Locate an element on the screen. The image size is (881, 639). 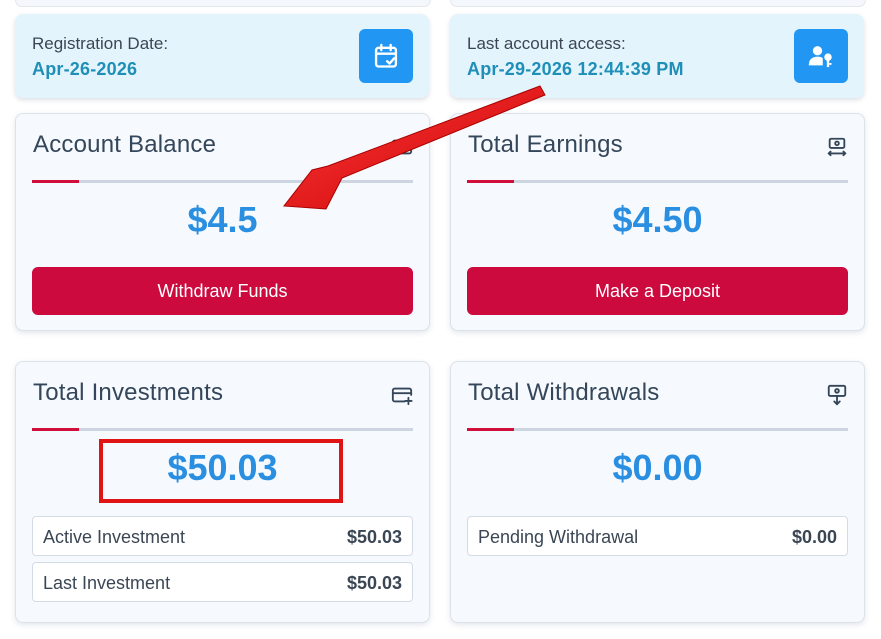
pending-withdrawal-value: $0.00 is located at coordinates (814, 537).